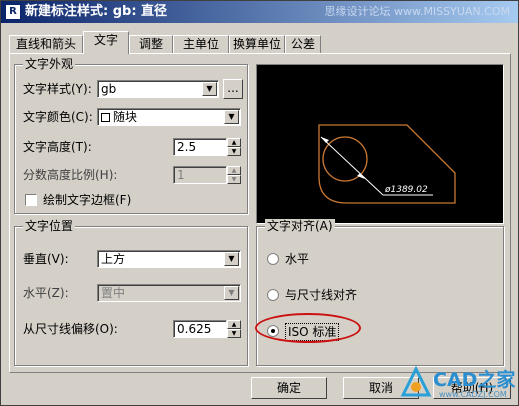 This screenshot has height=406, width=519. I want to click on text-height-input: 2.5, so click(200, 147).